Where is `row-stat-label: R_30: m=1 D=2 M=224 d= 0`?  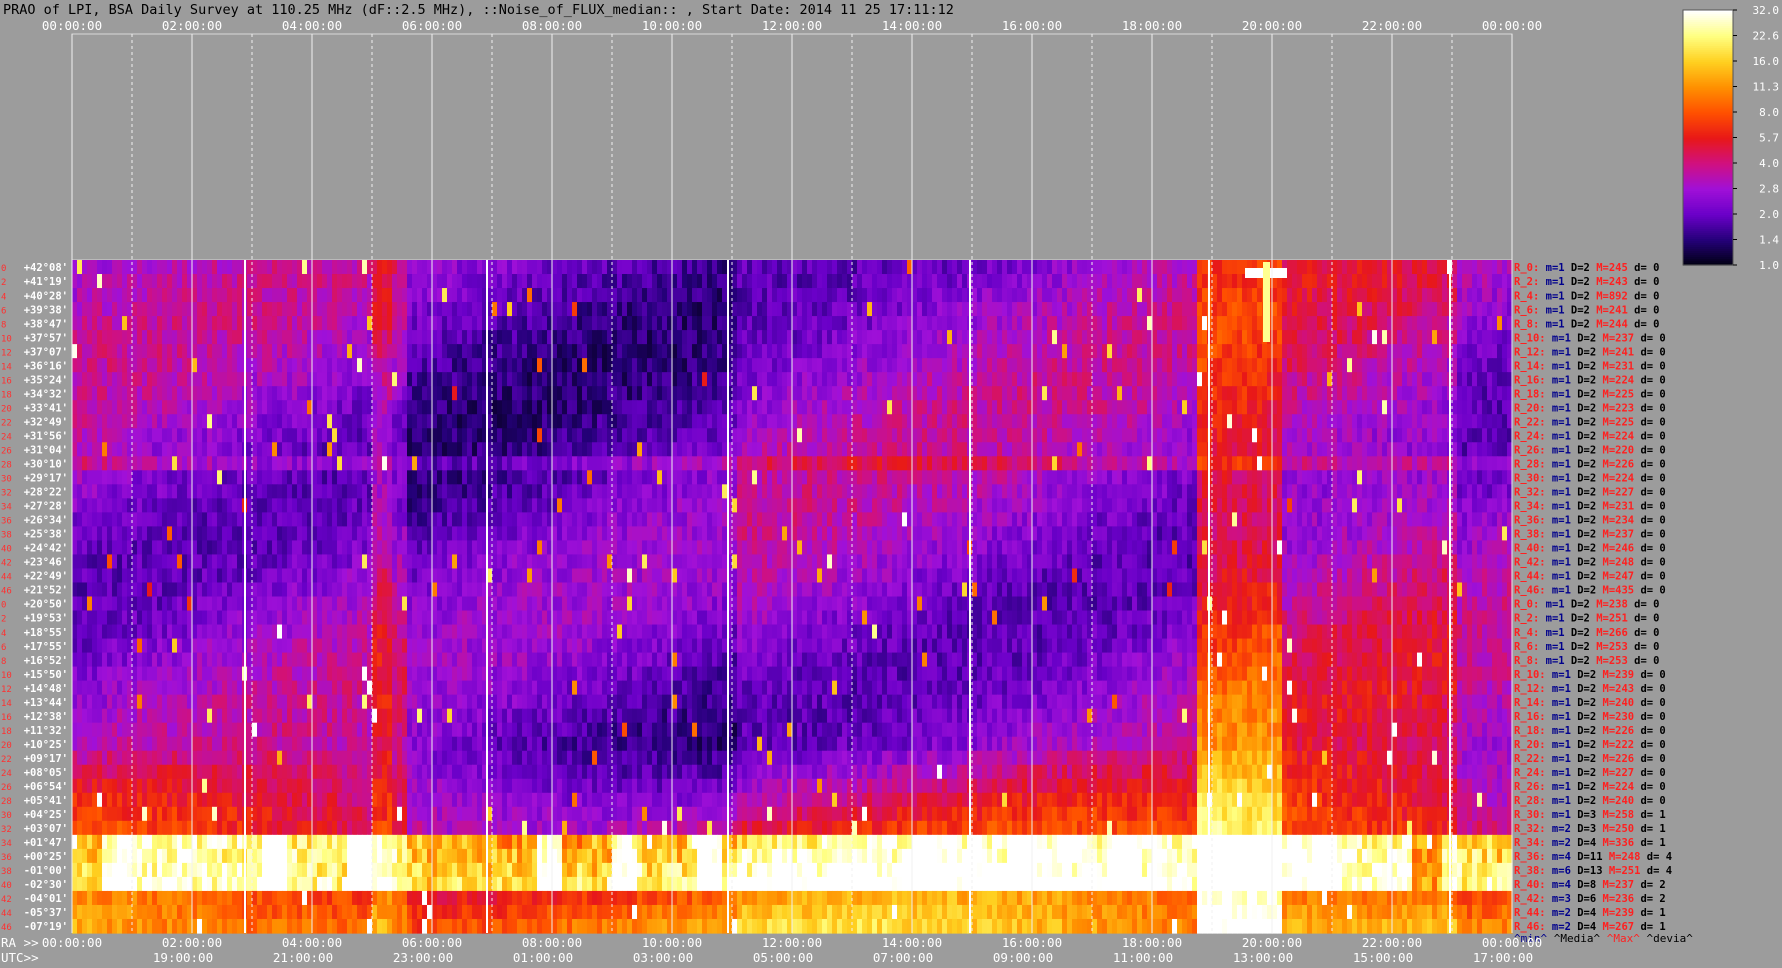 row-stat-label: R_30: m=1 D=2 M=224 d= 0 is located at coordinates (1590, 479).